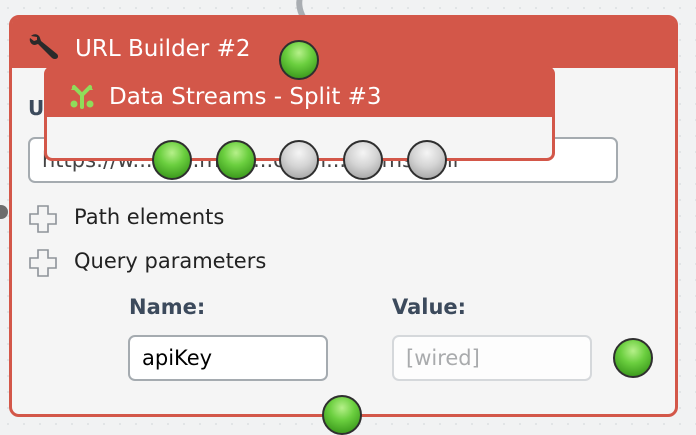 The height and width of the screenshot is (435, 696). Describe the element at coordinates (44, 46) in the screenshot. I see `wrench-icon` at that location.